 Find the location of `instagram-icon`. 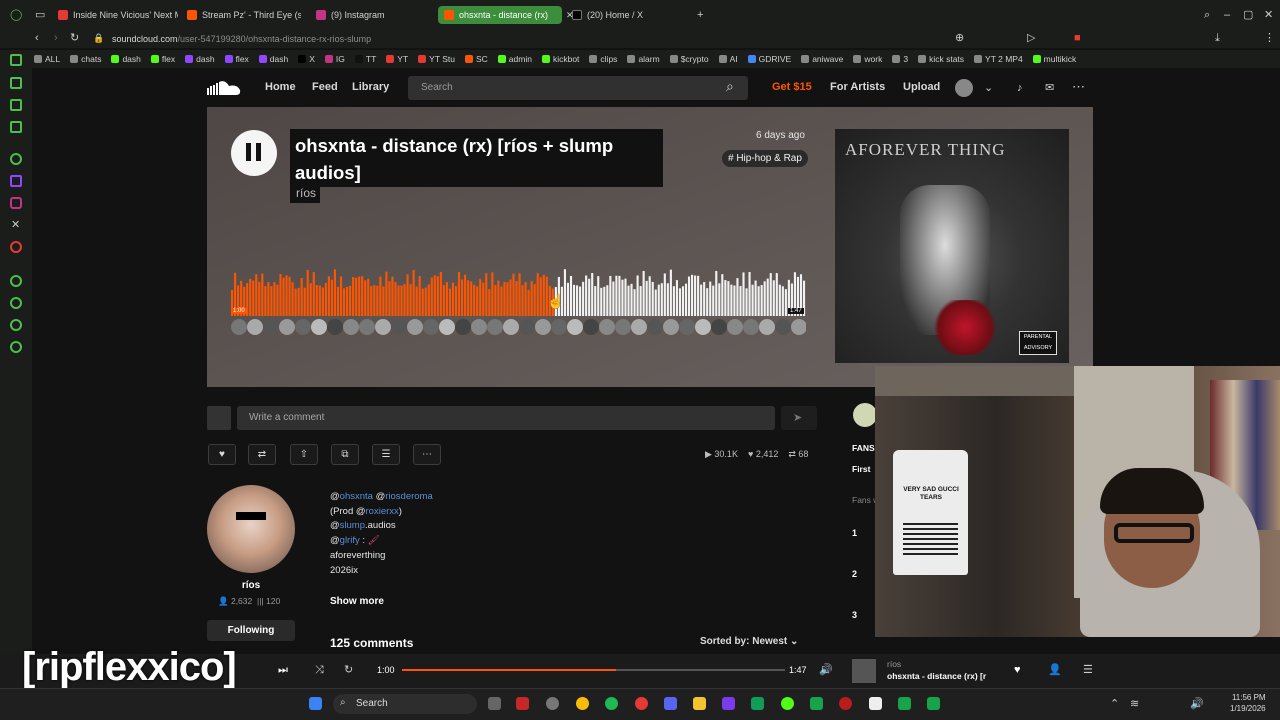

instagram-icon is located at coordinates (16, 203).